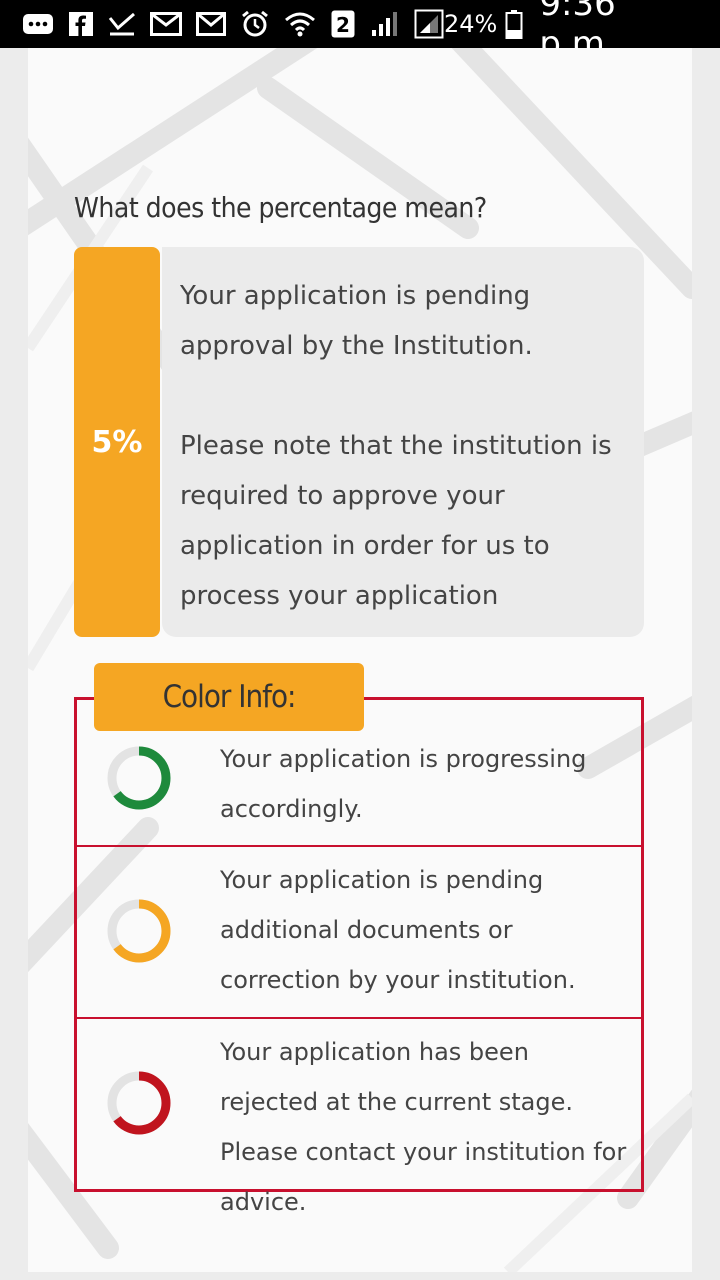 Image resolution: width=720 pixels, height=1280 pixels. I want to click on green-progress-ring-icon, so click(139, 778).